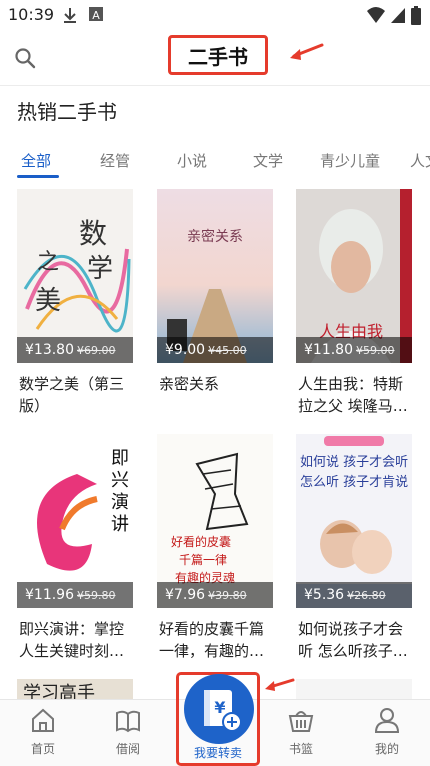 Image resolution: width=430 pixels, height=766 pixels. I want to click on nav-basket: 书篮, so click(301, 731).